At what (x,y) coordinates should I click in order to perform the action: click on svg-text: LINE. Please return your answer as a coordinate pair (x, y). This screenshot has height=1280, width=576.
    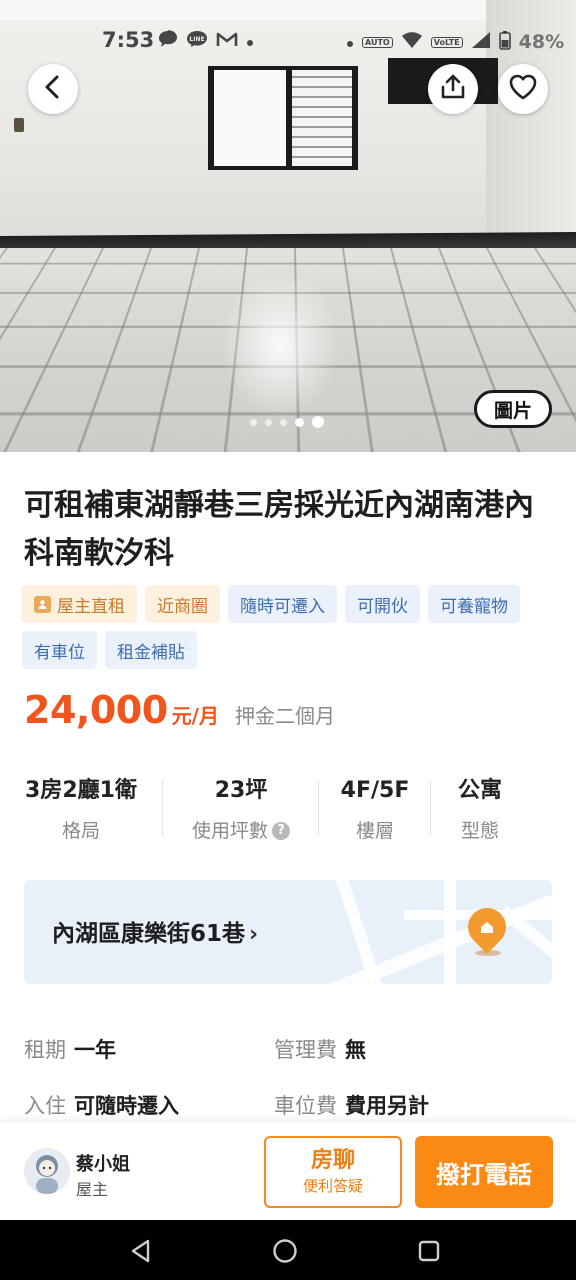
    Looking at the image, I should click on (196, 39).